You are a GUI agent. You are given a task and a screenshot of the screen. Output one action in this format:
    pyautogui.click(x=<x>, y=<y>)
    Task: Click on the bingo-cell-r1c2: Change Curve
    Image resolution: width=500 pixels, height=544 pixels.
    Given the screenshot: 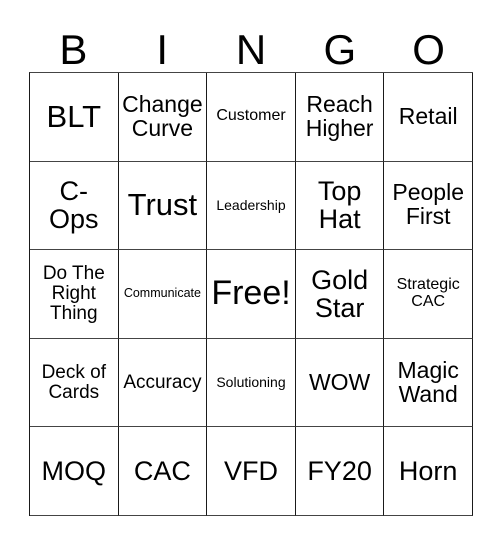 What is the action you would take?
    pyautogui.click(x=163, y=117)
    